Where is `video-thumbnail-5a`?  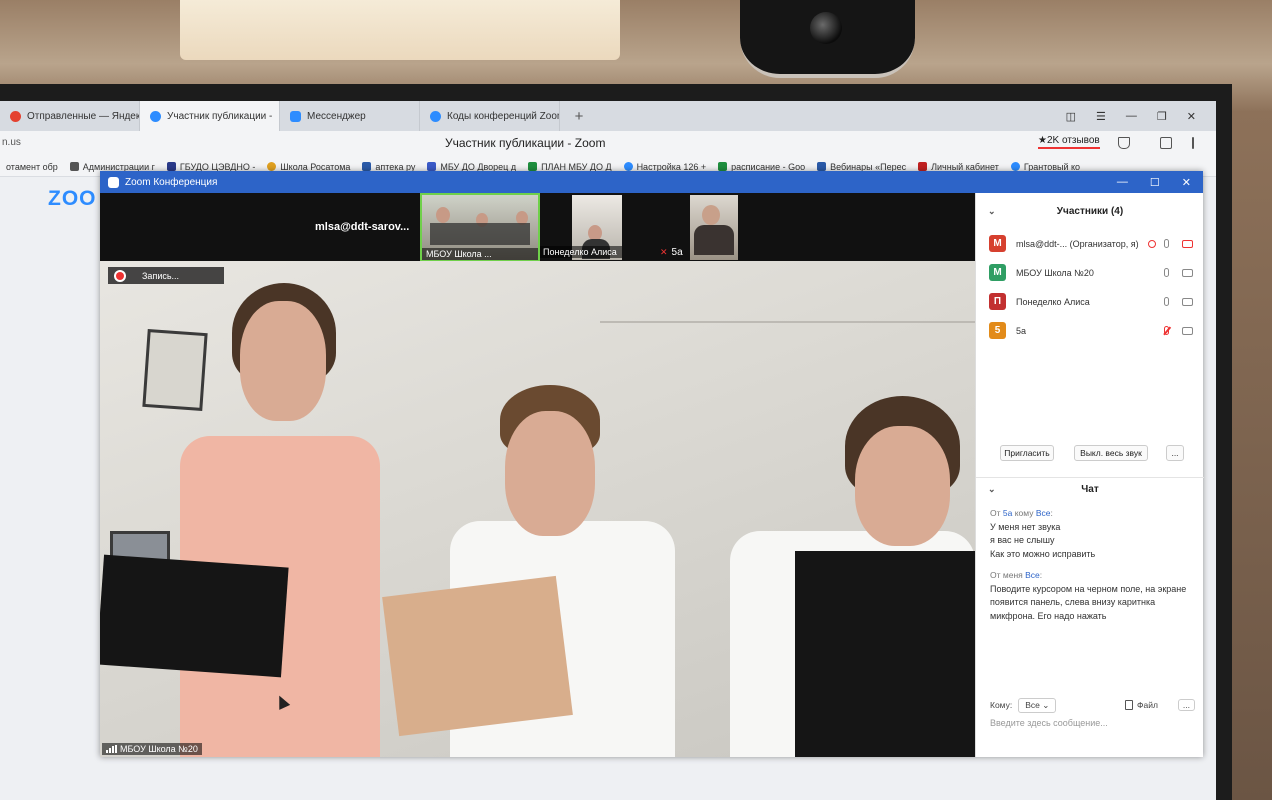 video-thumbnail-5a is located at coordinates (714, 227).